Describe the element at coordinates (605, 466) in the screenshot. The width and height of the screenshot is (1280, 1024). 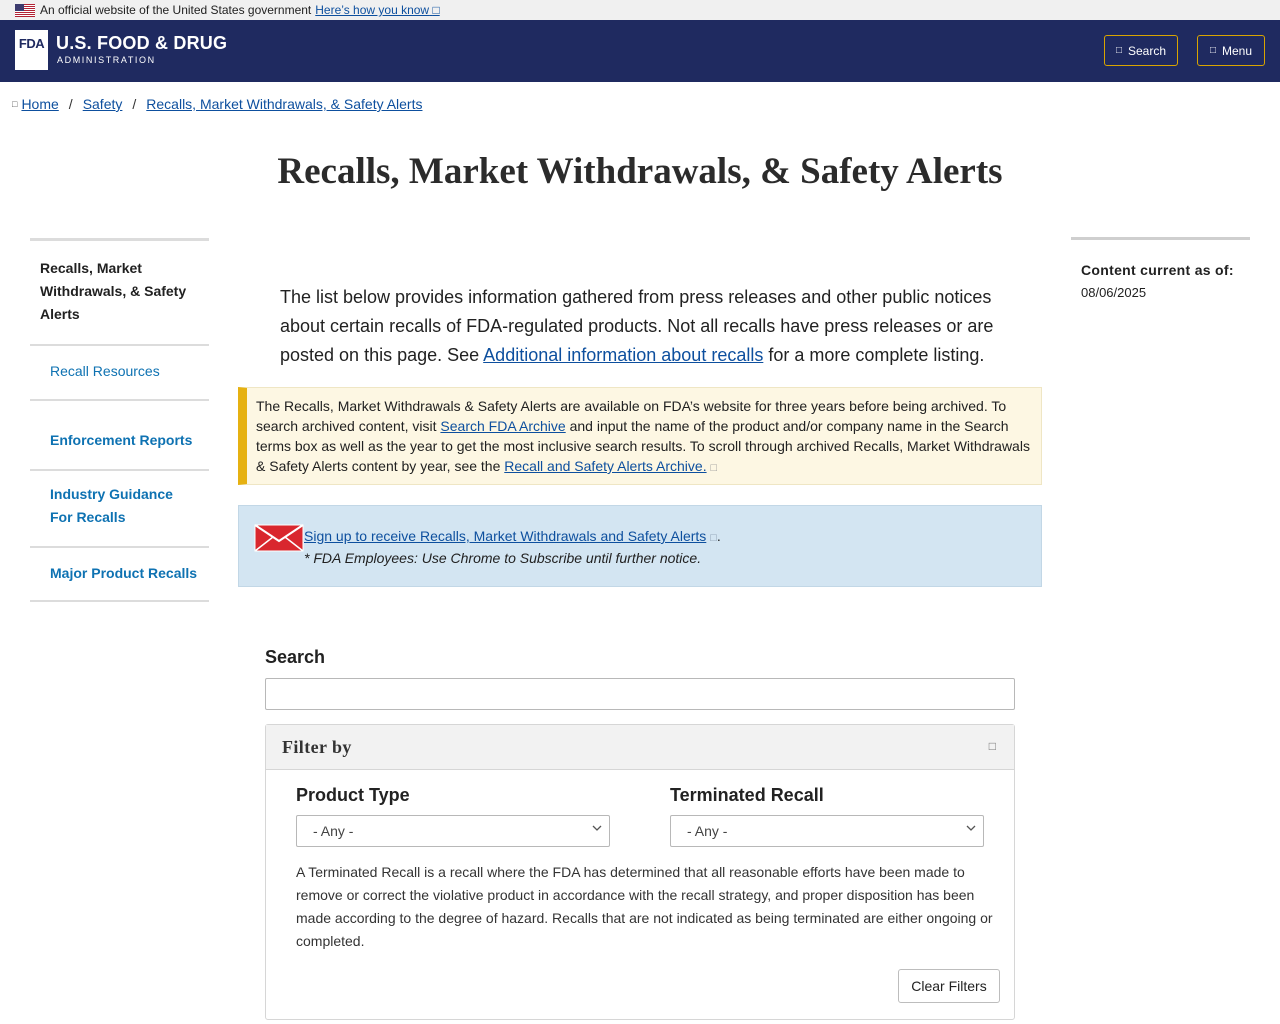
I see `archive-link: Recall and Safety Alerts Archive.` at that location.